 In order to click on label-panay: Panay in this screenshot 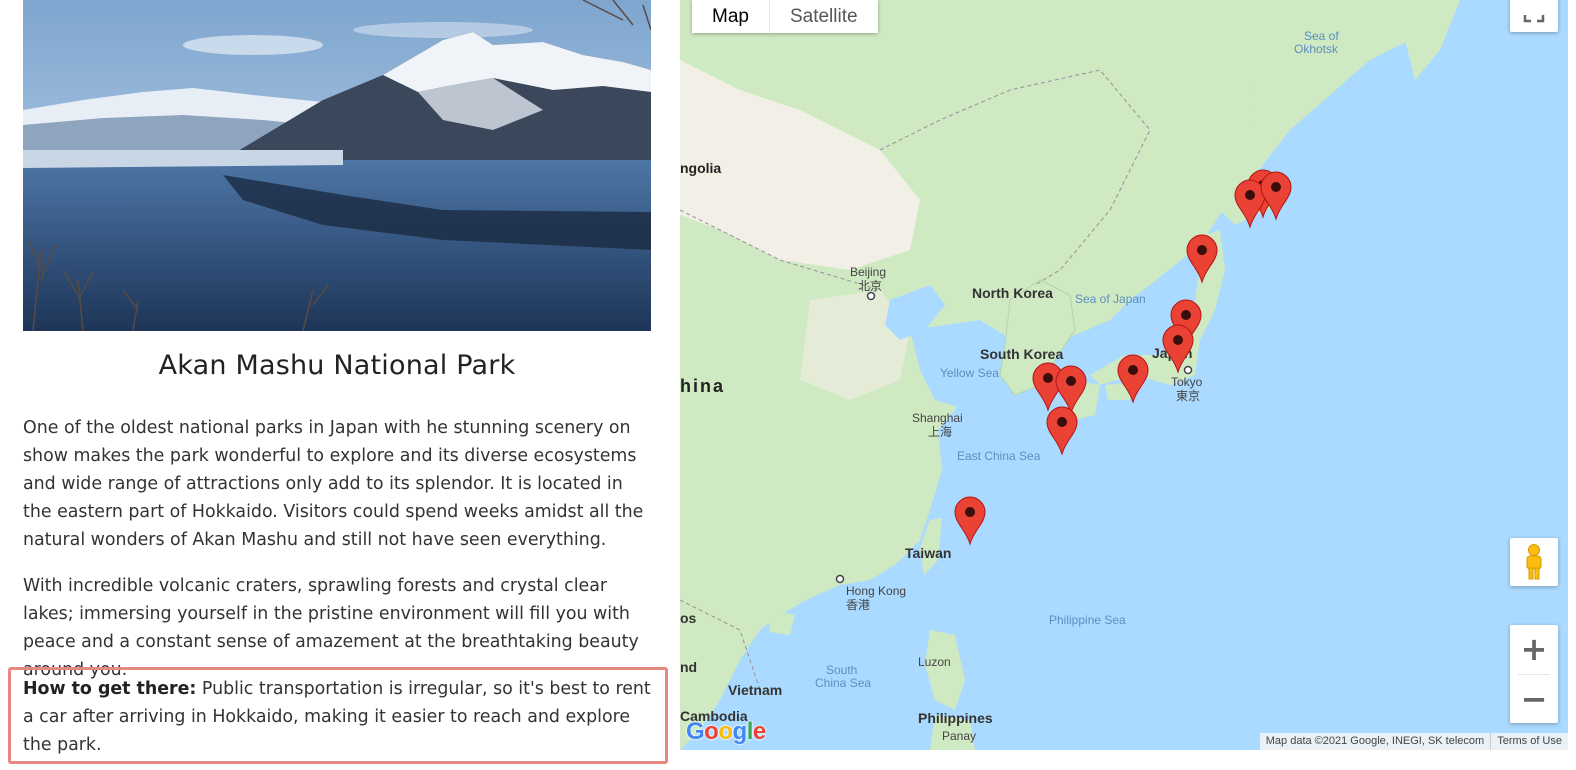, I will do `click(959, 736)`.